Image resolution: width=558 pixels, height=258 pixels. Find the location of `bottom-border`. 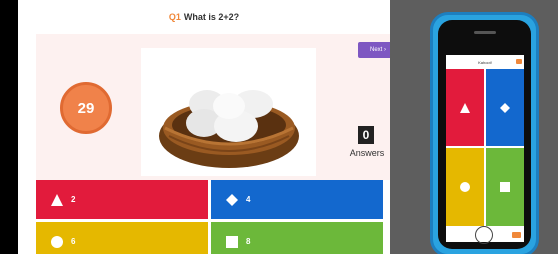

bottom-border is located at coordinates (279, 256).